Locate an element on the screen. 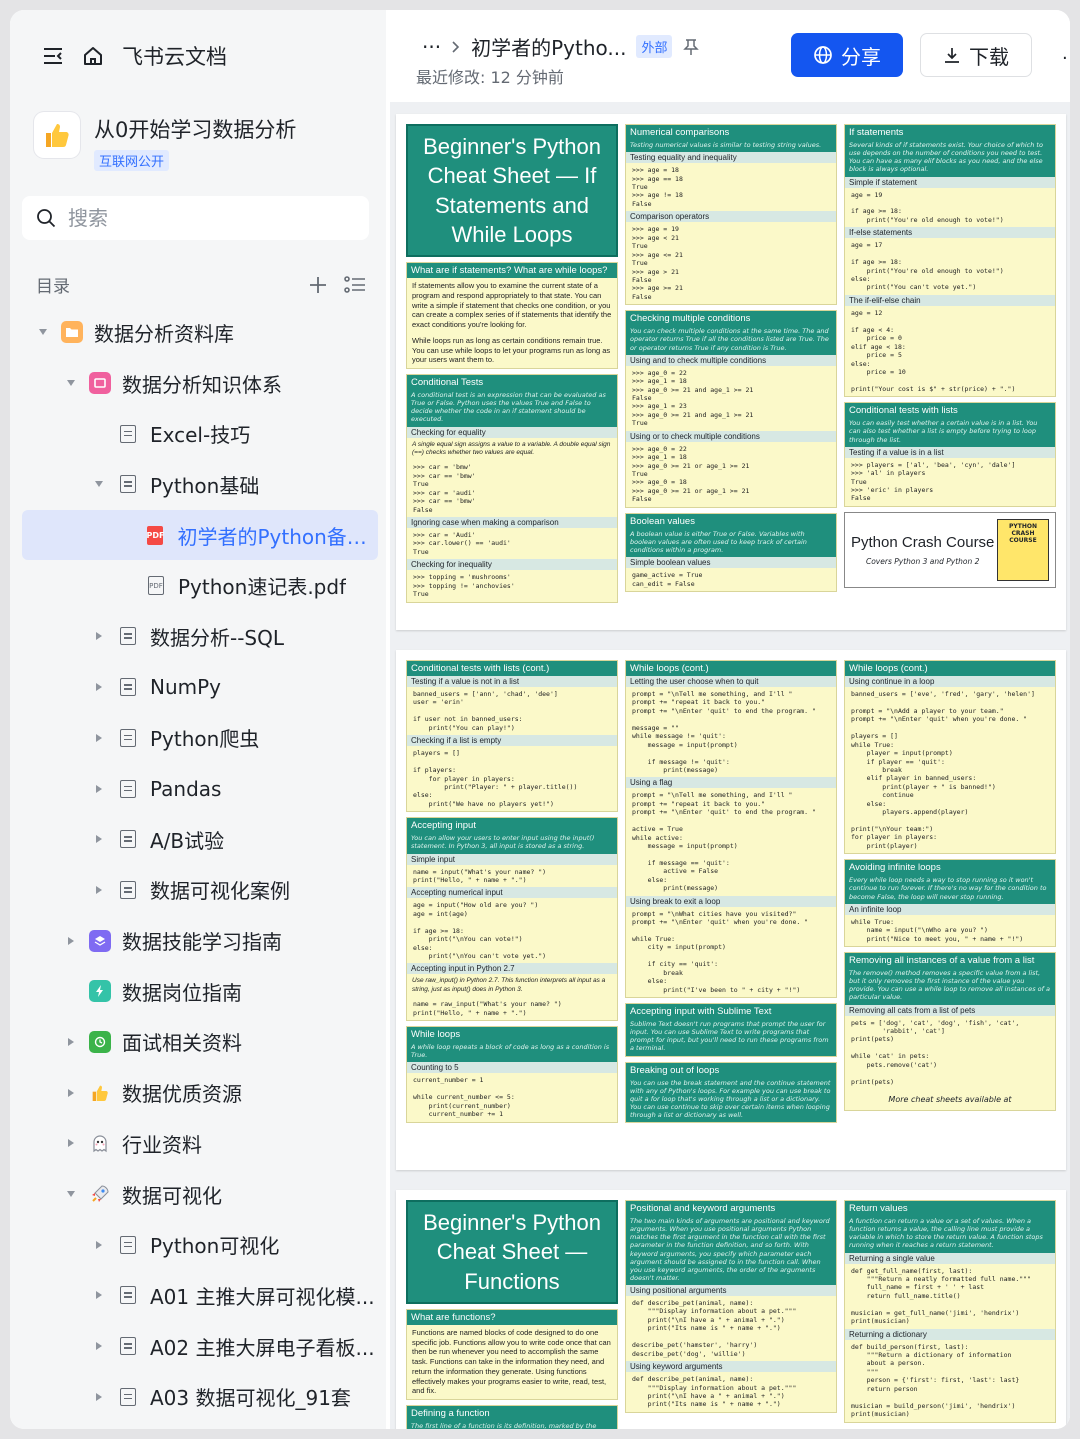 The width and height of the screenshot is (1080, 1439). tree-item: A03 数据可视化_91套 is located at coordinates (198, 1396).